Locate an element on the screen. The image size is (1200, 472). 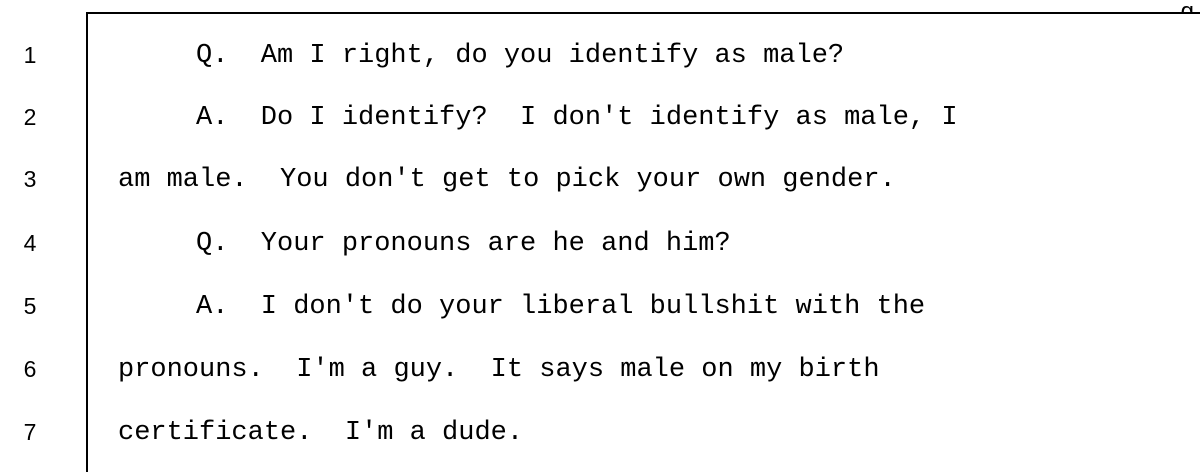
line-text-7: certificate. I'm a dude. is located at coordinates (321, 433).